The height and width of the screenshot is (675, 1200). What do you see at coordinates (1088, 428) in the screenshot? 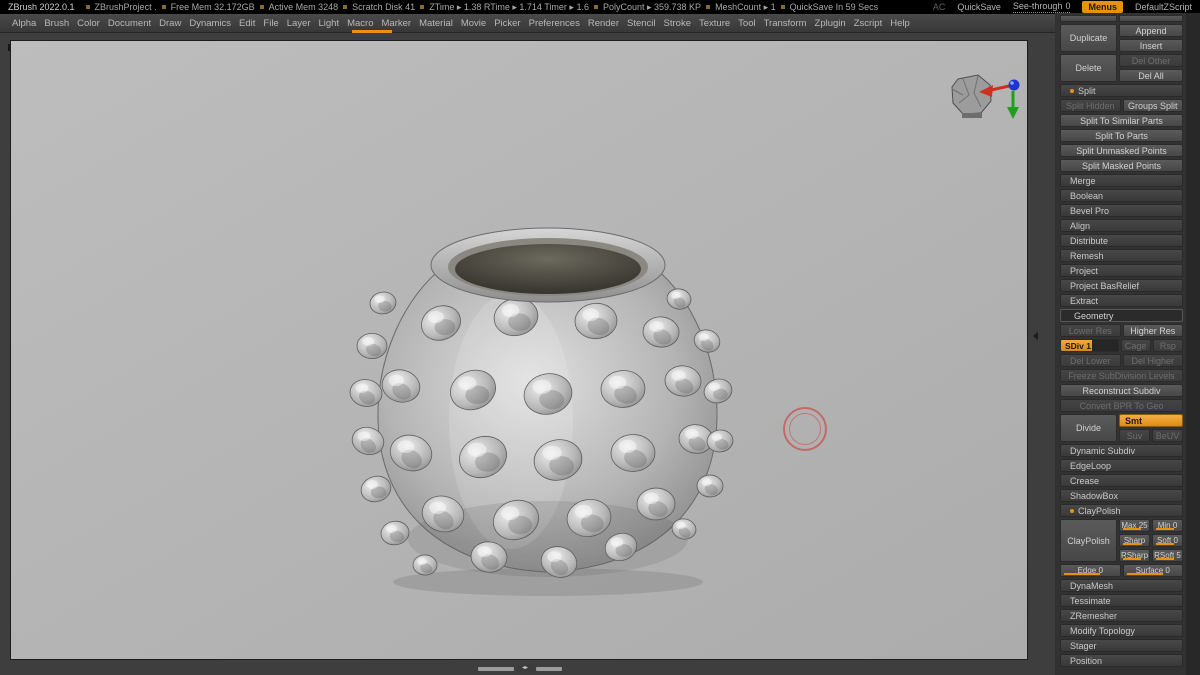
I see `divide-button: Divide` at bounding box center [1088, 428].